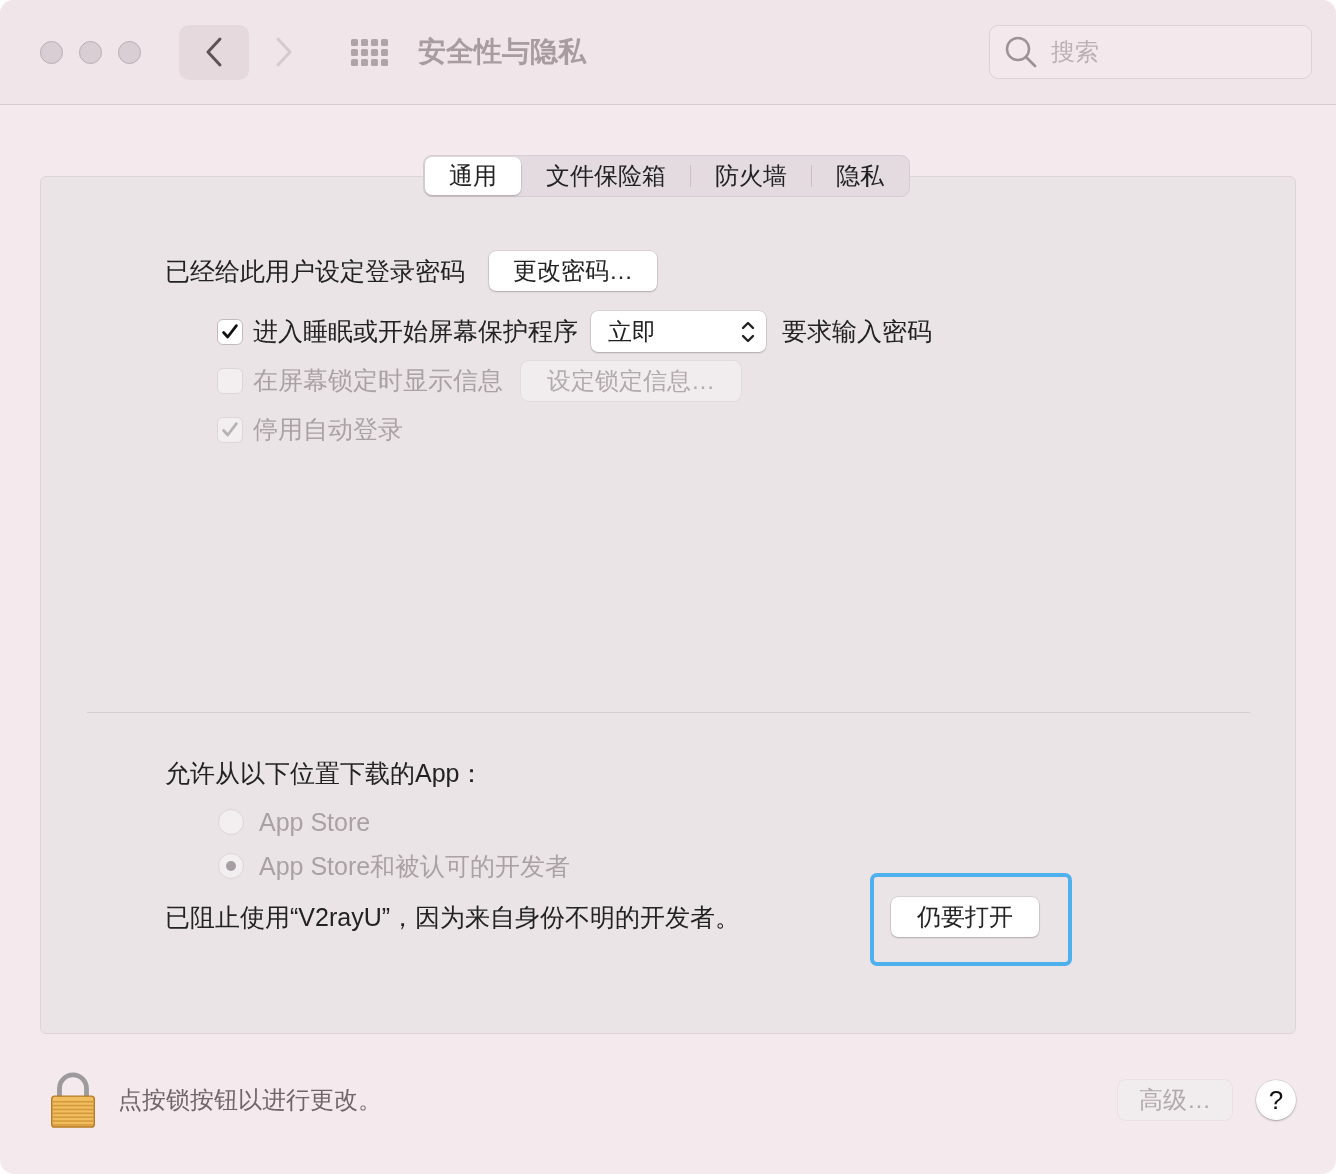  What do you see at coordinates (230, 331) in the screenshot?
I see `checkbox` at bounding box center [230, 331].